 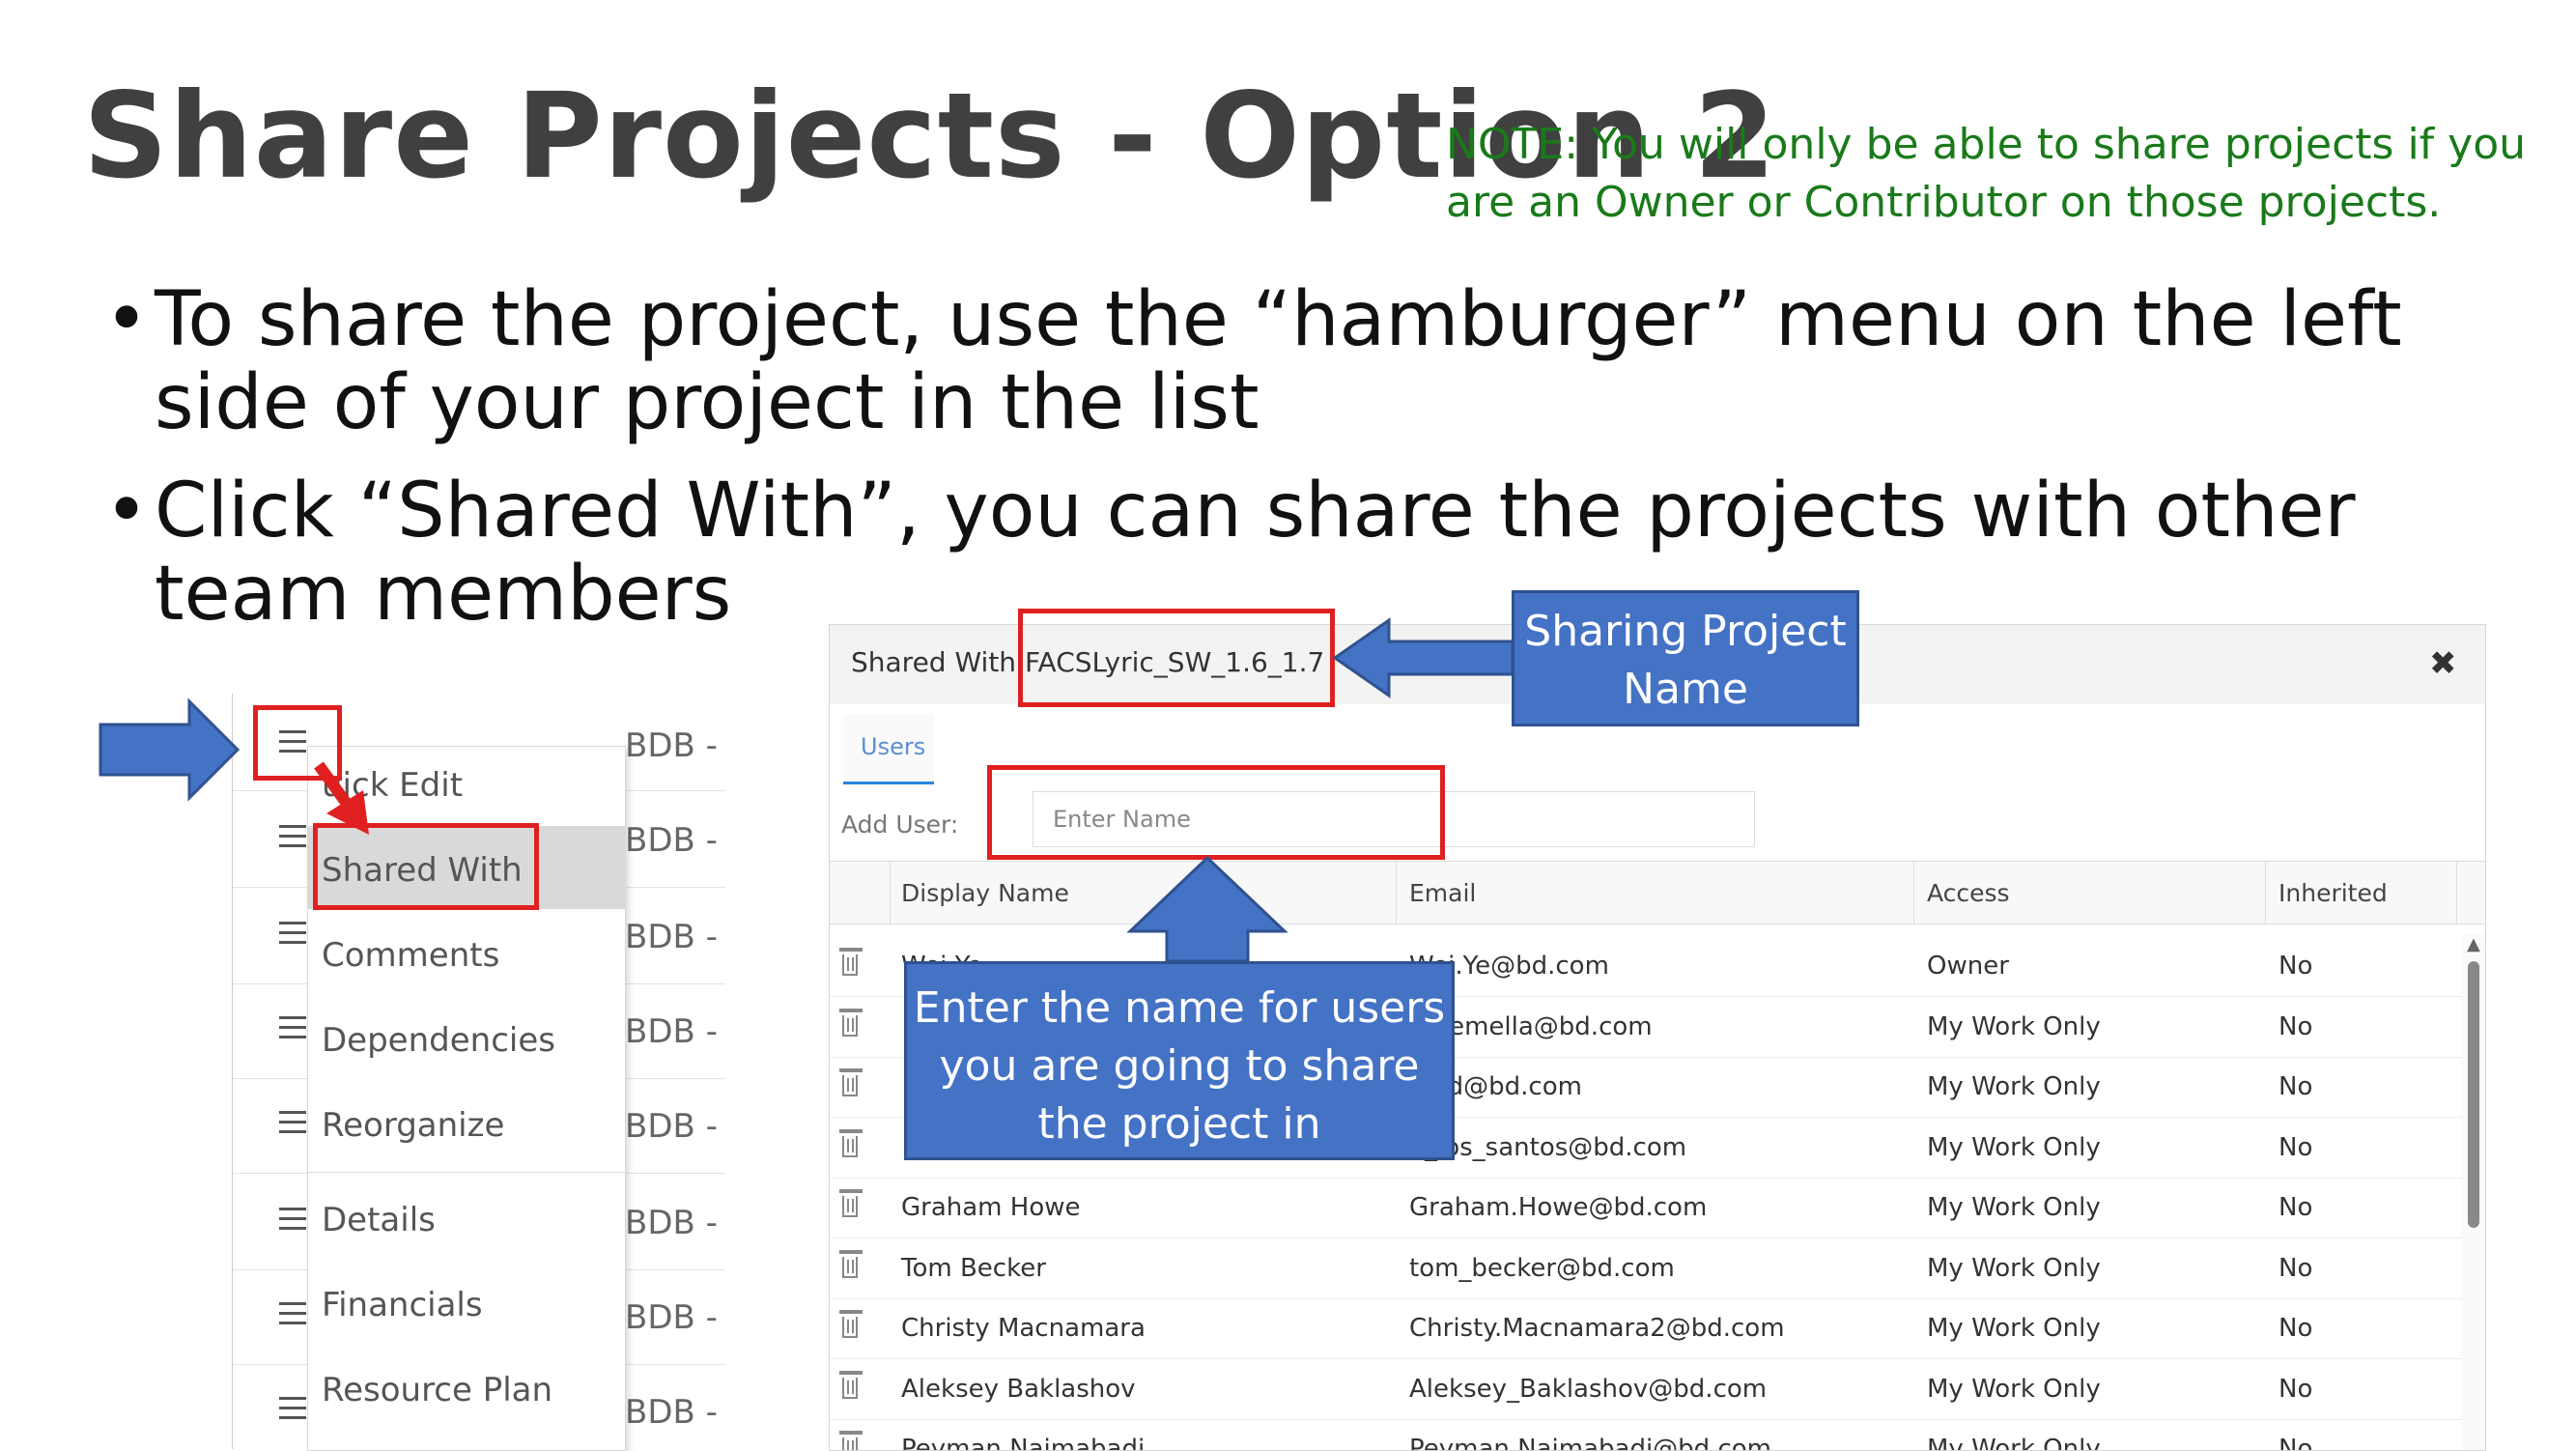 What do you see at coordinates (1023, 1328) in the screenshot?
I see `cell-display-name: Christy Macnamara` at bounding box center [1023, 1328].